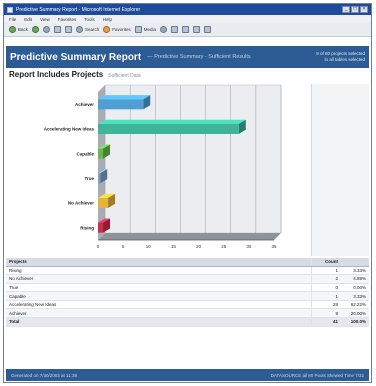  I want to click on row-name: Rising, so click(158, 271).